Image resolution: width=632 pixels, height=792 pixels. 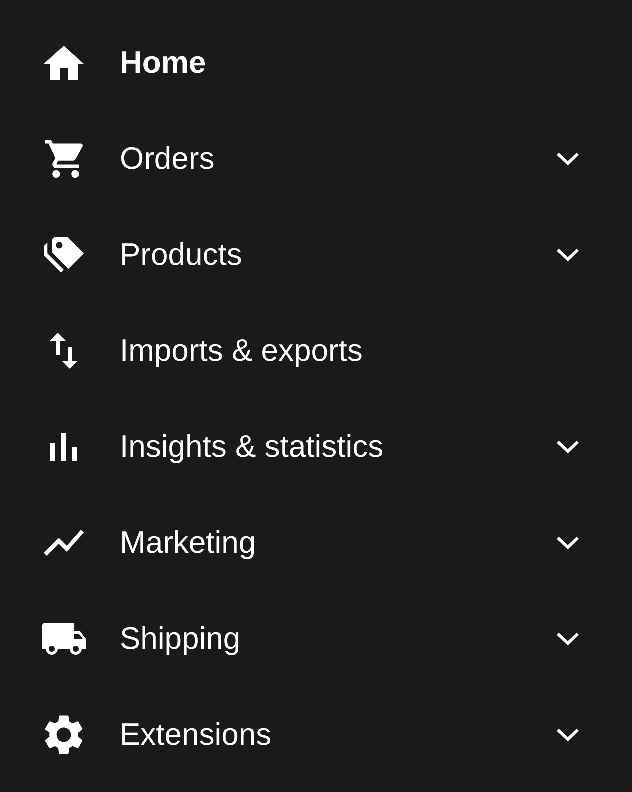 What do you see at coordinates (140, 639) in the screenshot?
I see `nav-link: Shipping` at bounding box center [140, 639].